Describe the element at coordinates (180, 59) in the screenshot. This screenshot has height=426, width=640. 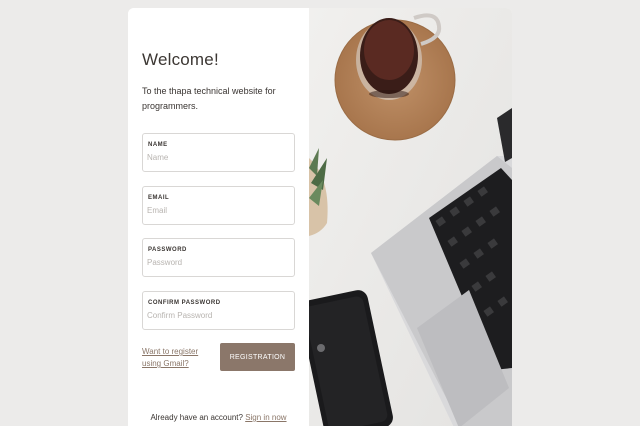
I see `page-title: Welcome!` at that location.